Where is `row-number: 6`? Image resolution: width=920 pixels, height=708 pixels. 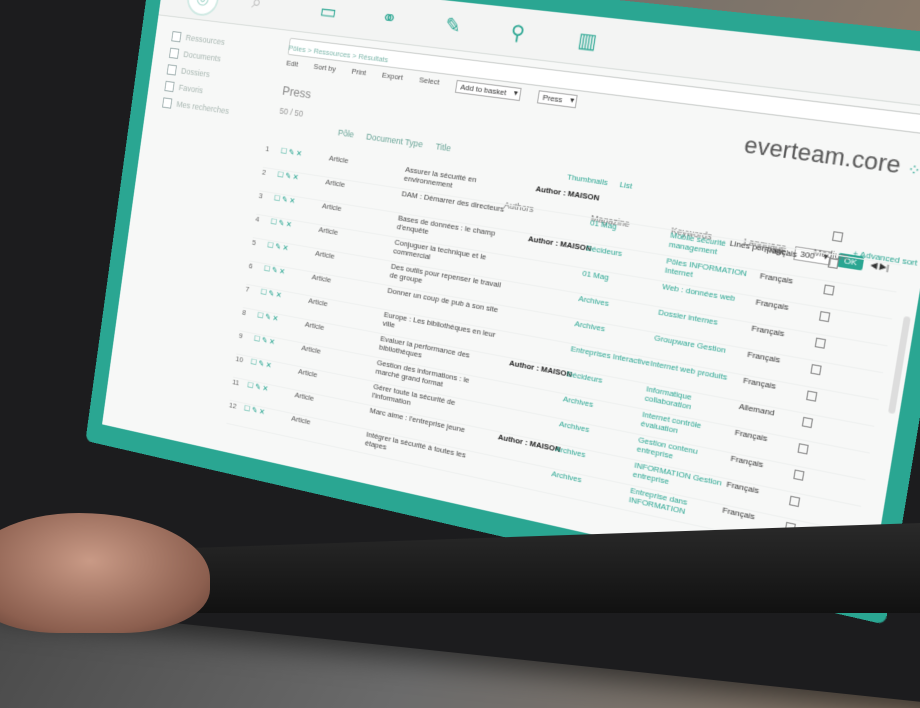
row-number: 6 is located at coordinates (251, 266).